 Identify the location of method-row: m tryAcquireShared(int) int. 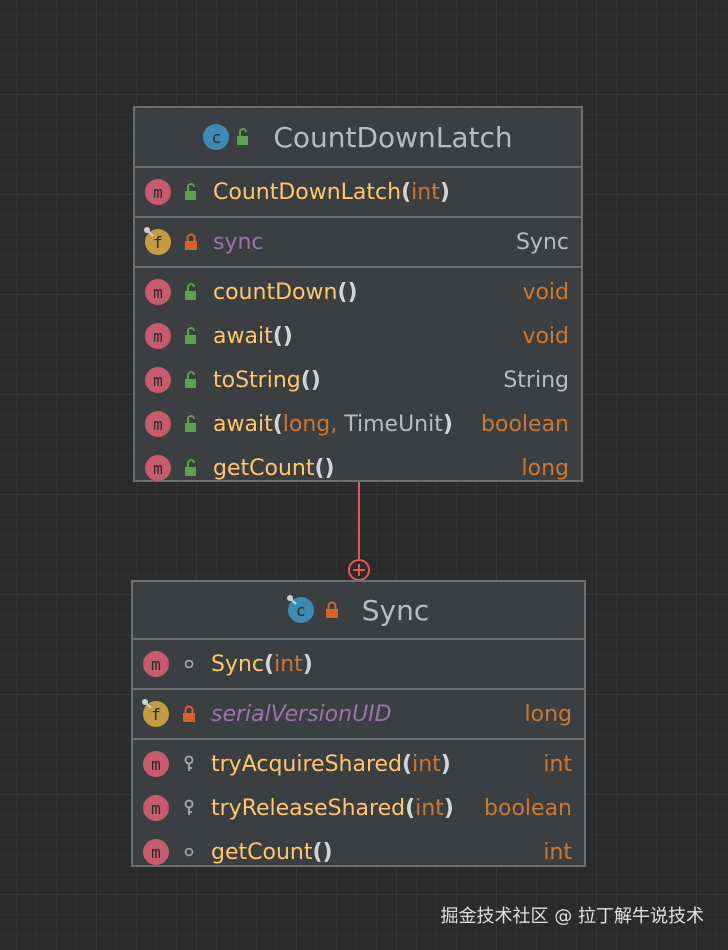
(358, 764).